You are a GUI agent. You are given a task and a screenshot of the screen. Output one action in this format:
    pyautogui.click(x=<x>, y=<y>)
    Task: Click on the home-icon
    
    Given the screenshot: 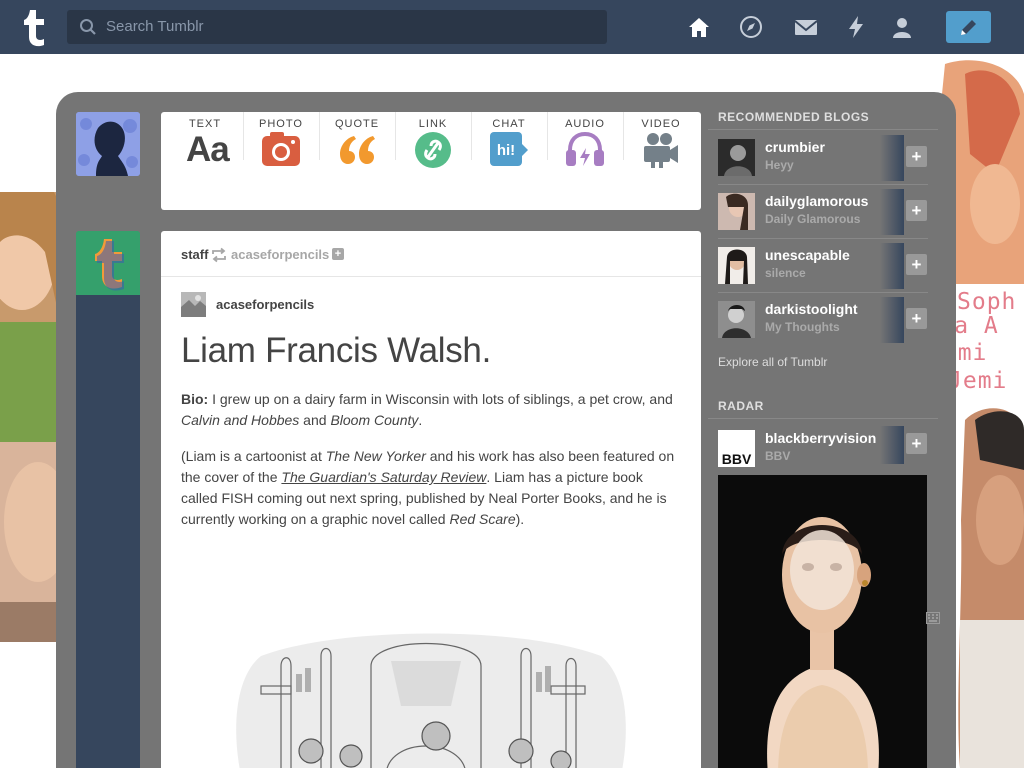 What is the action you would take?
    pyautogui.click(x=699, y=27)
    